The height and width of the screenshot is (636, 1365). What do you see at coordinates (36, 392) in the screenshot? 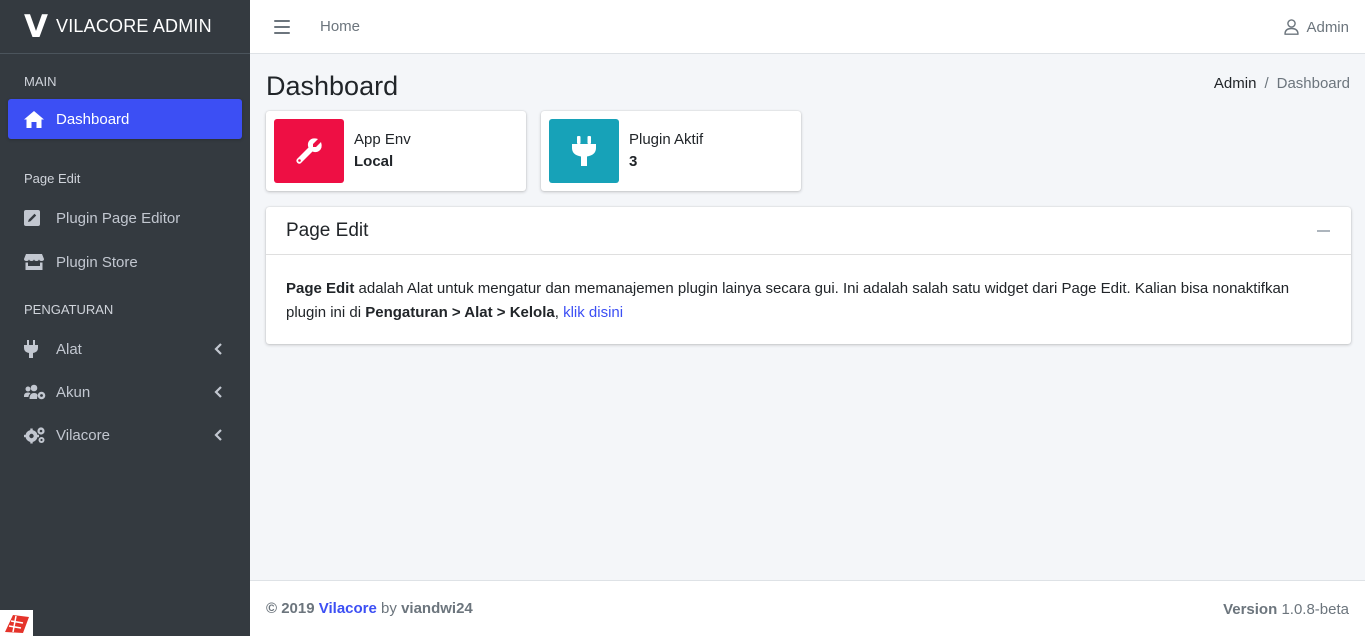
I see `users-cog-icon` at bounding box center [36, 392].